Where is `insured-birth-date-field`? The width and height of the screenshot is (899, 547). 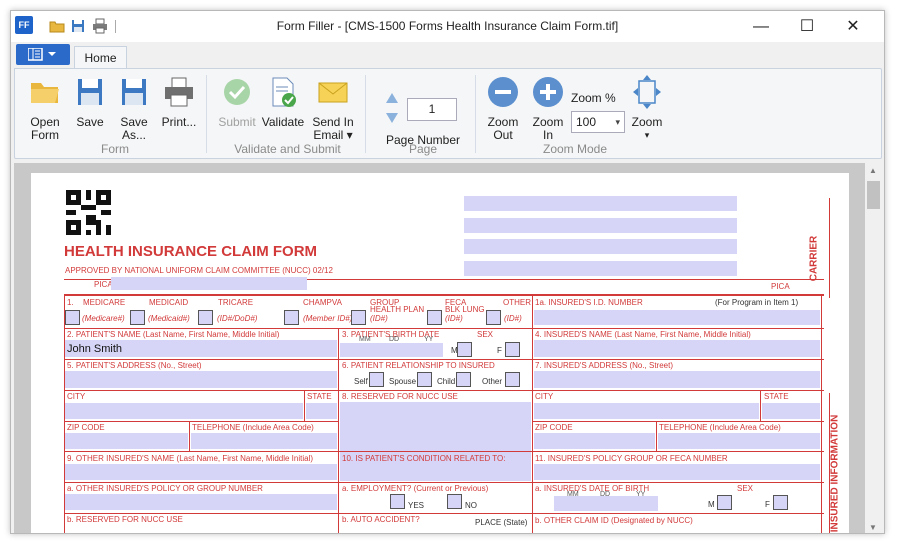
insured-birth-date-field is located at coordinates (606, 503).